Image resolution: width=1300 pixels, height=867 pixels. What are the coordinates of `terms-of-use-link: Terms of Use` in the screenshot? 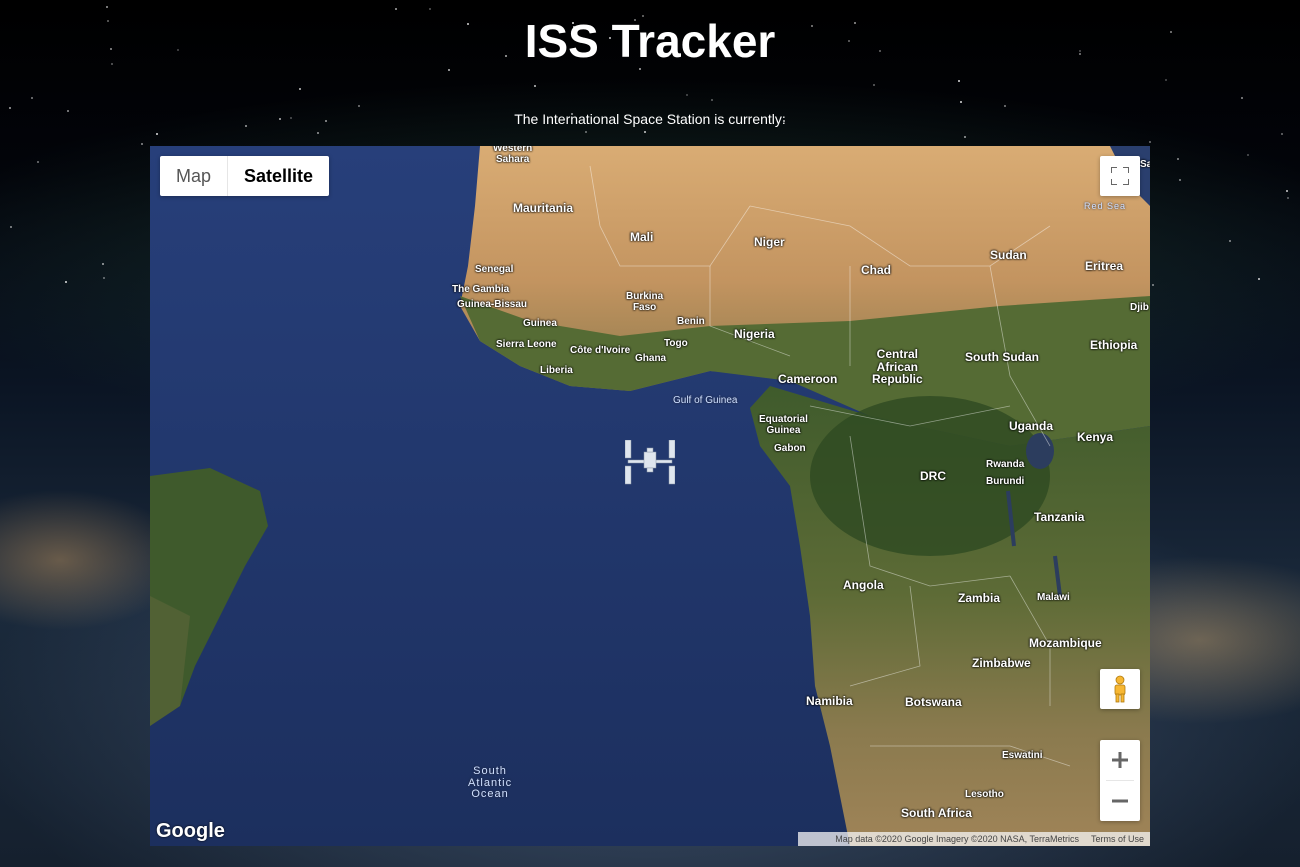 It's located at (1117, 839).